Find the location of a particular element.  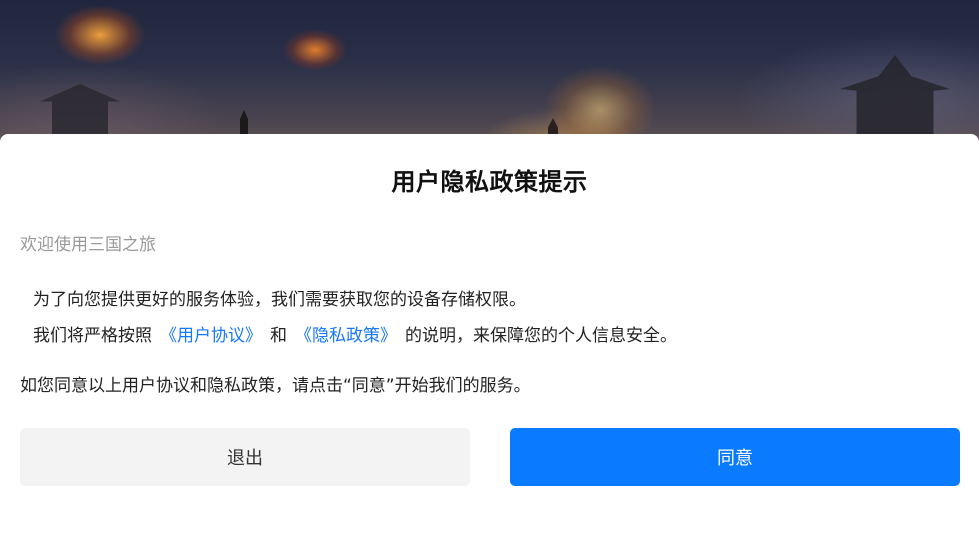

agreement-notice-line: 我们将严格按照 《用户协议》和《隐私政策》 的说明，来保障您的个人信息安全。 is located at coordinates (355, 333).